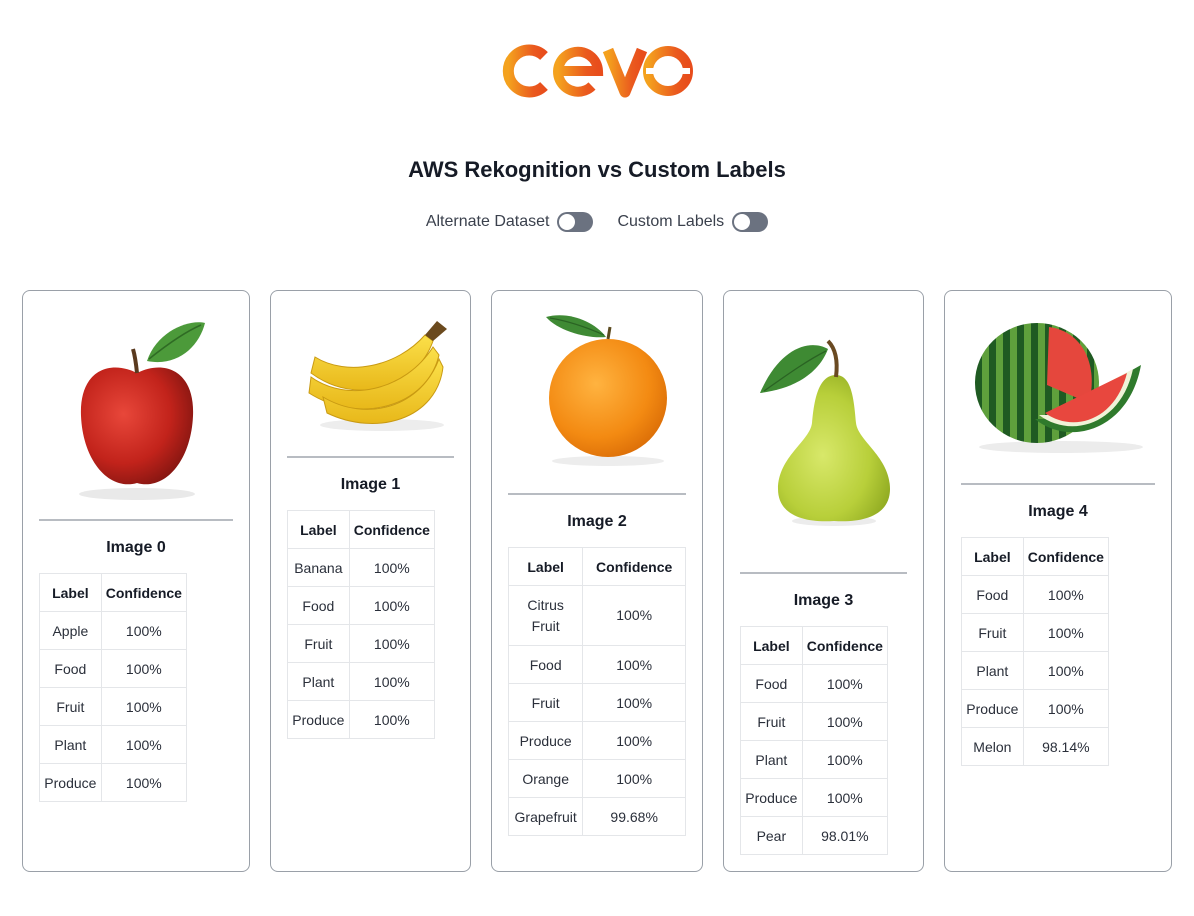 The image size is (1194, 916). Describe the element at coordinates (545, 816) in the screenshot. I see `label-cell: Grapefruit` at that location.